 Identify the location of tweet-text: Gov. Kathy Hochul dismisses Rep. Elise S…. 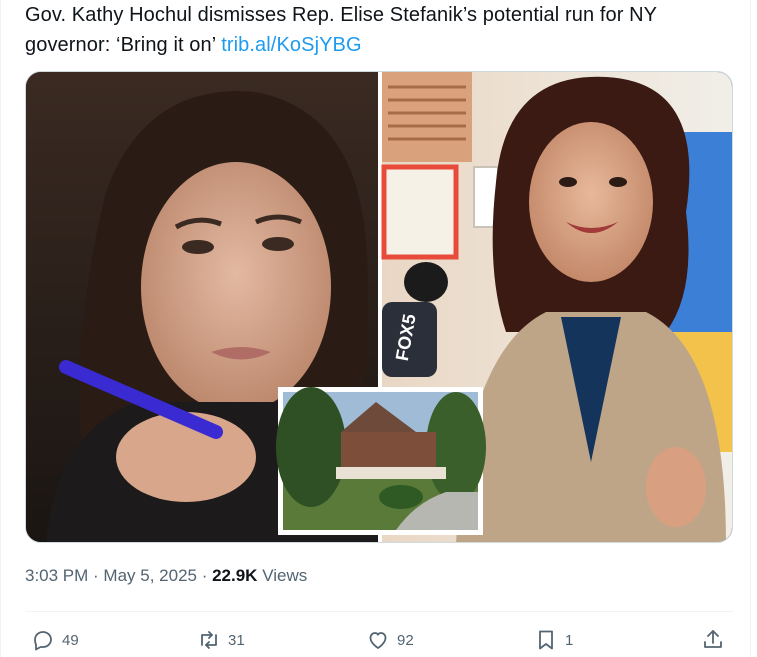
(375, 30).